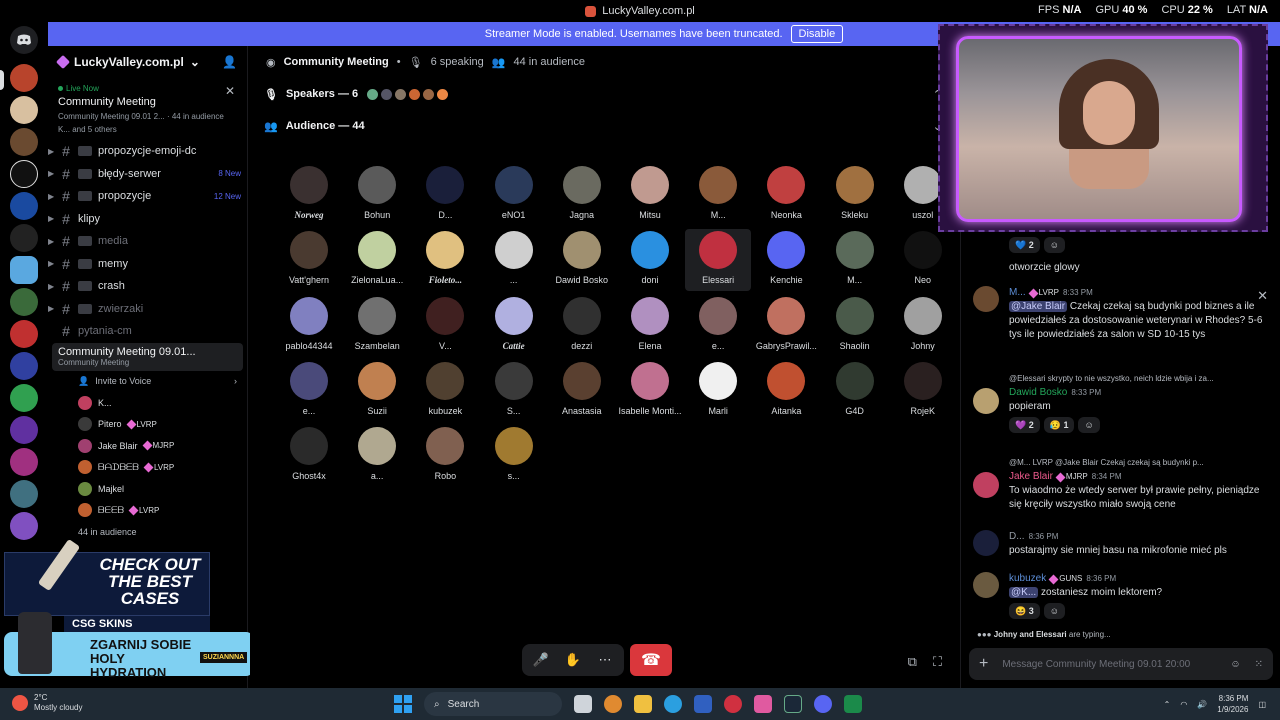 Image resolution: width=1280 pixels, height=720 pixels. Describe the element at coordinates (793, 704) in the screenshot. I see `steam-icon` at that location.